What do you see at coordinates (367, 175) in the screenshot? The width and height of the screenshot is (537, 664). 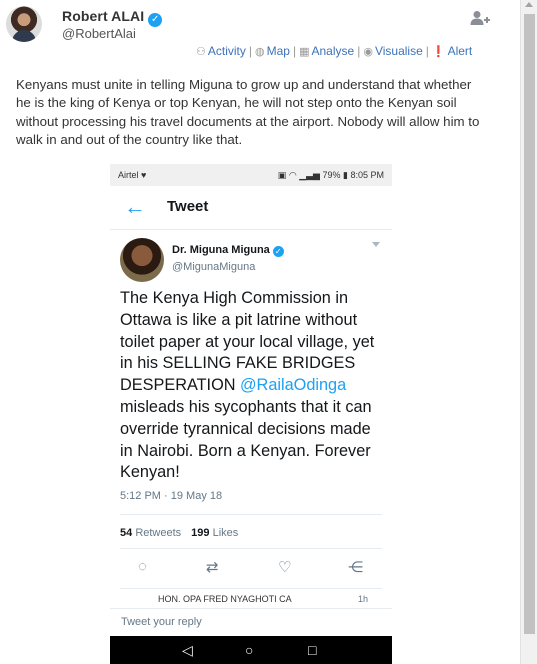 I see `status-time: 8:05 PM` at bounding box center [367, 175].